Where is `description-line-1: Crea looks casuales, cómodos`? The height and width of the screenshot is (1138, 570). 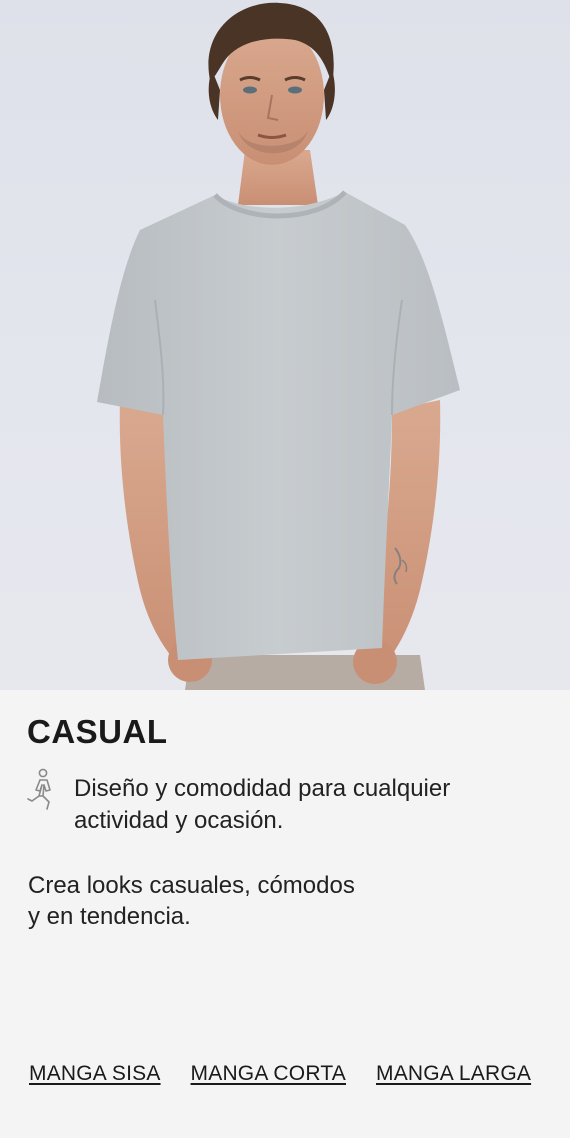
description-line-1: Crea looks casuales, cómodos is located at coordinates (191, 885).